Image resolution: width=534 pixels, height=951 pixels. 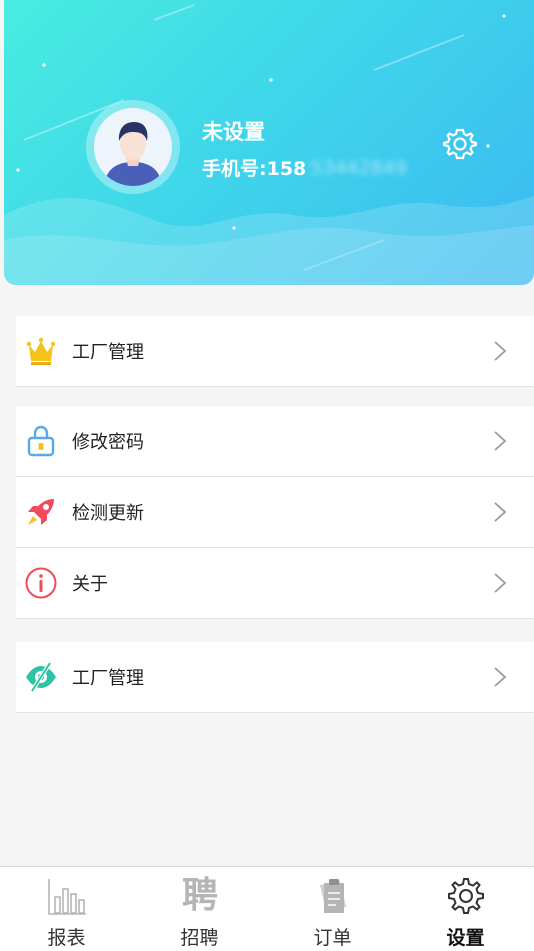 I want to click on menu-item-check-update: 检测更新, so click(x=275, y=512).